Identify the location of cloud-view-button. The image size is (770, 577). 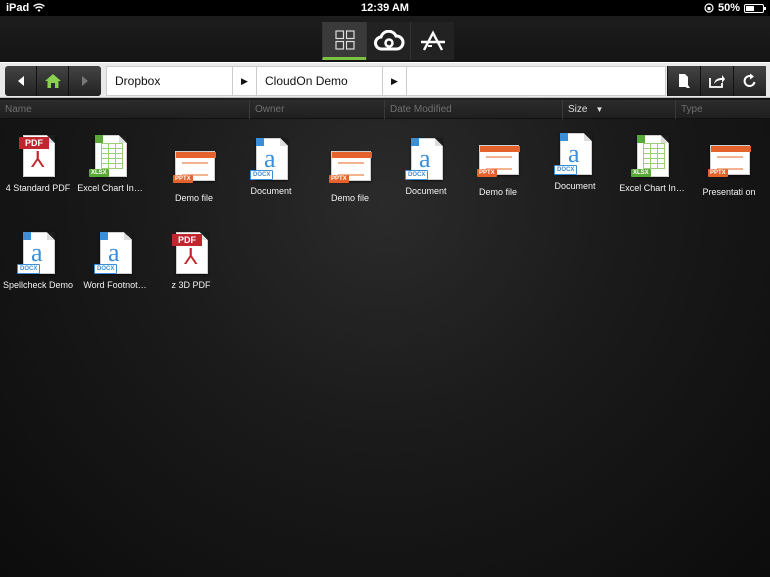
(388, 41).